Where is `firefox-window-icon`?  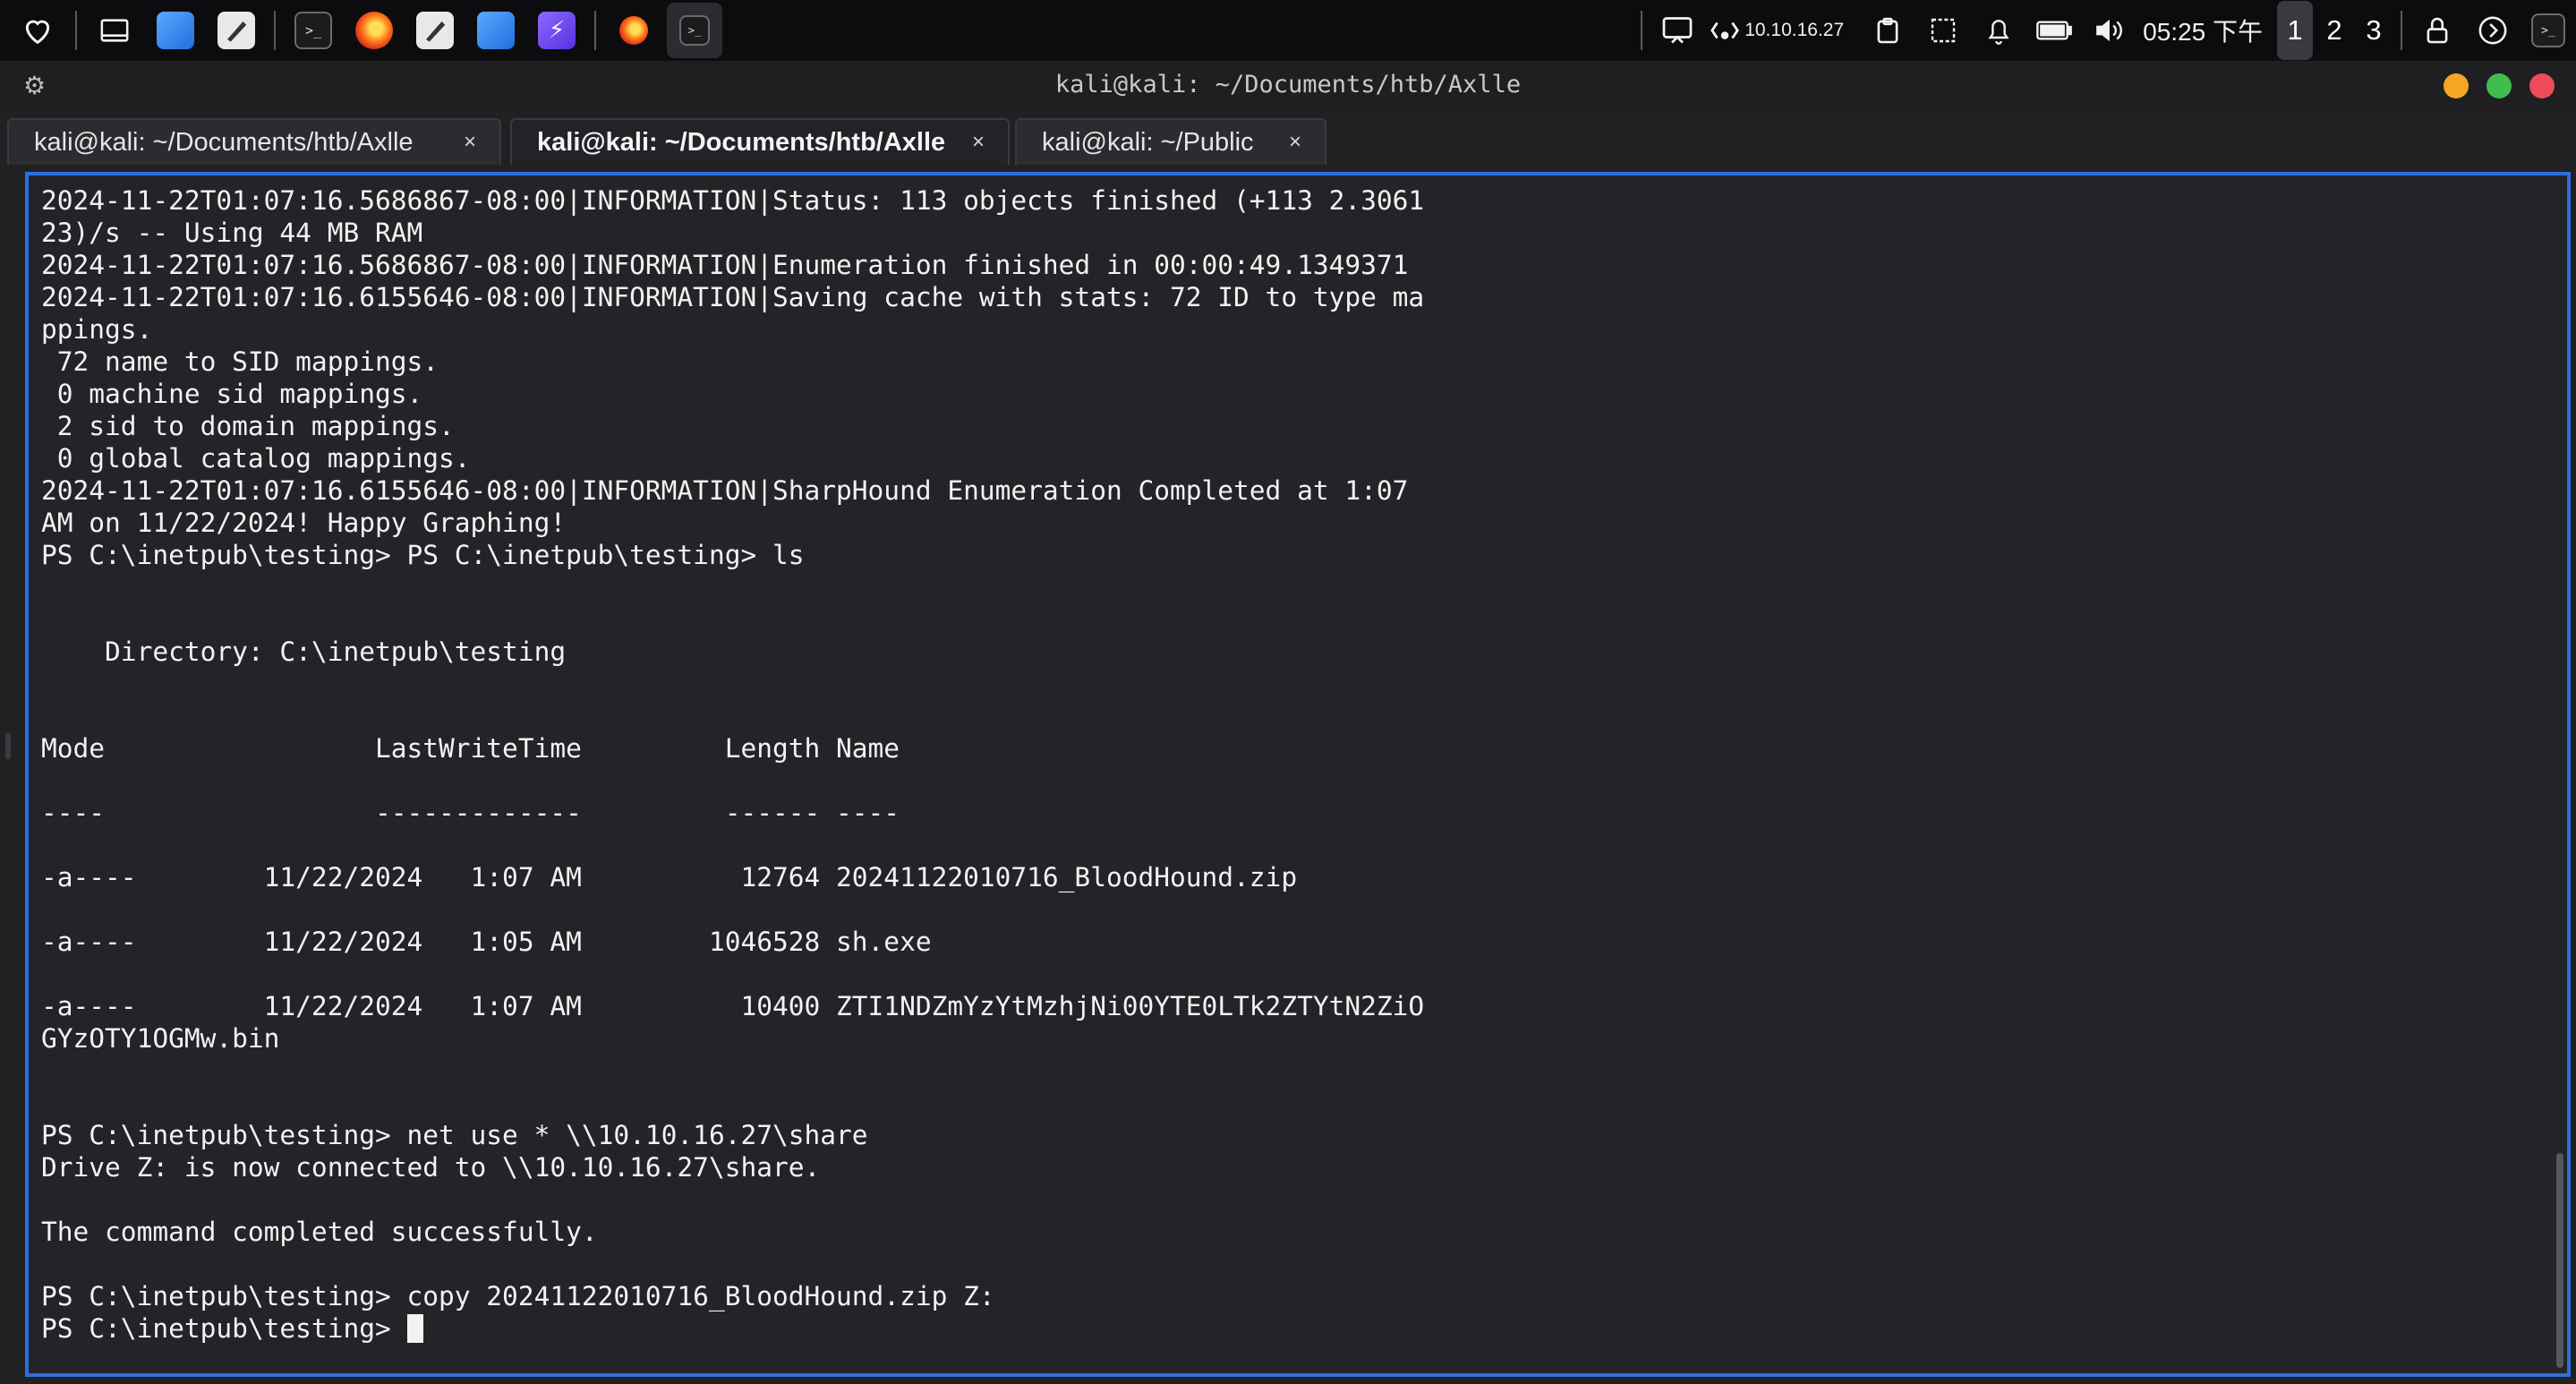 firefox-window-icon is located at coordinates (633, 30).